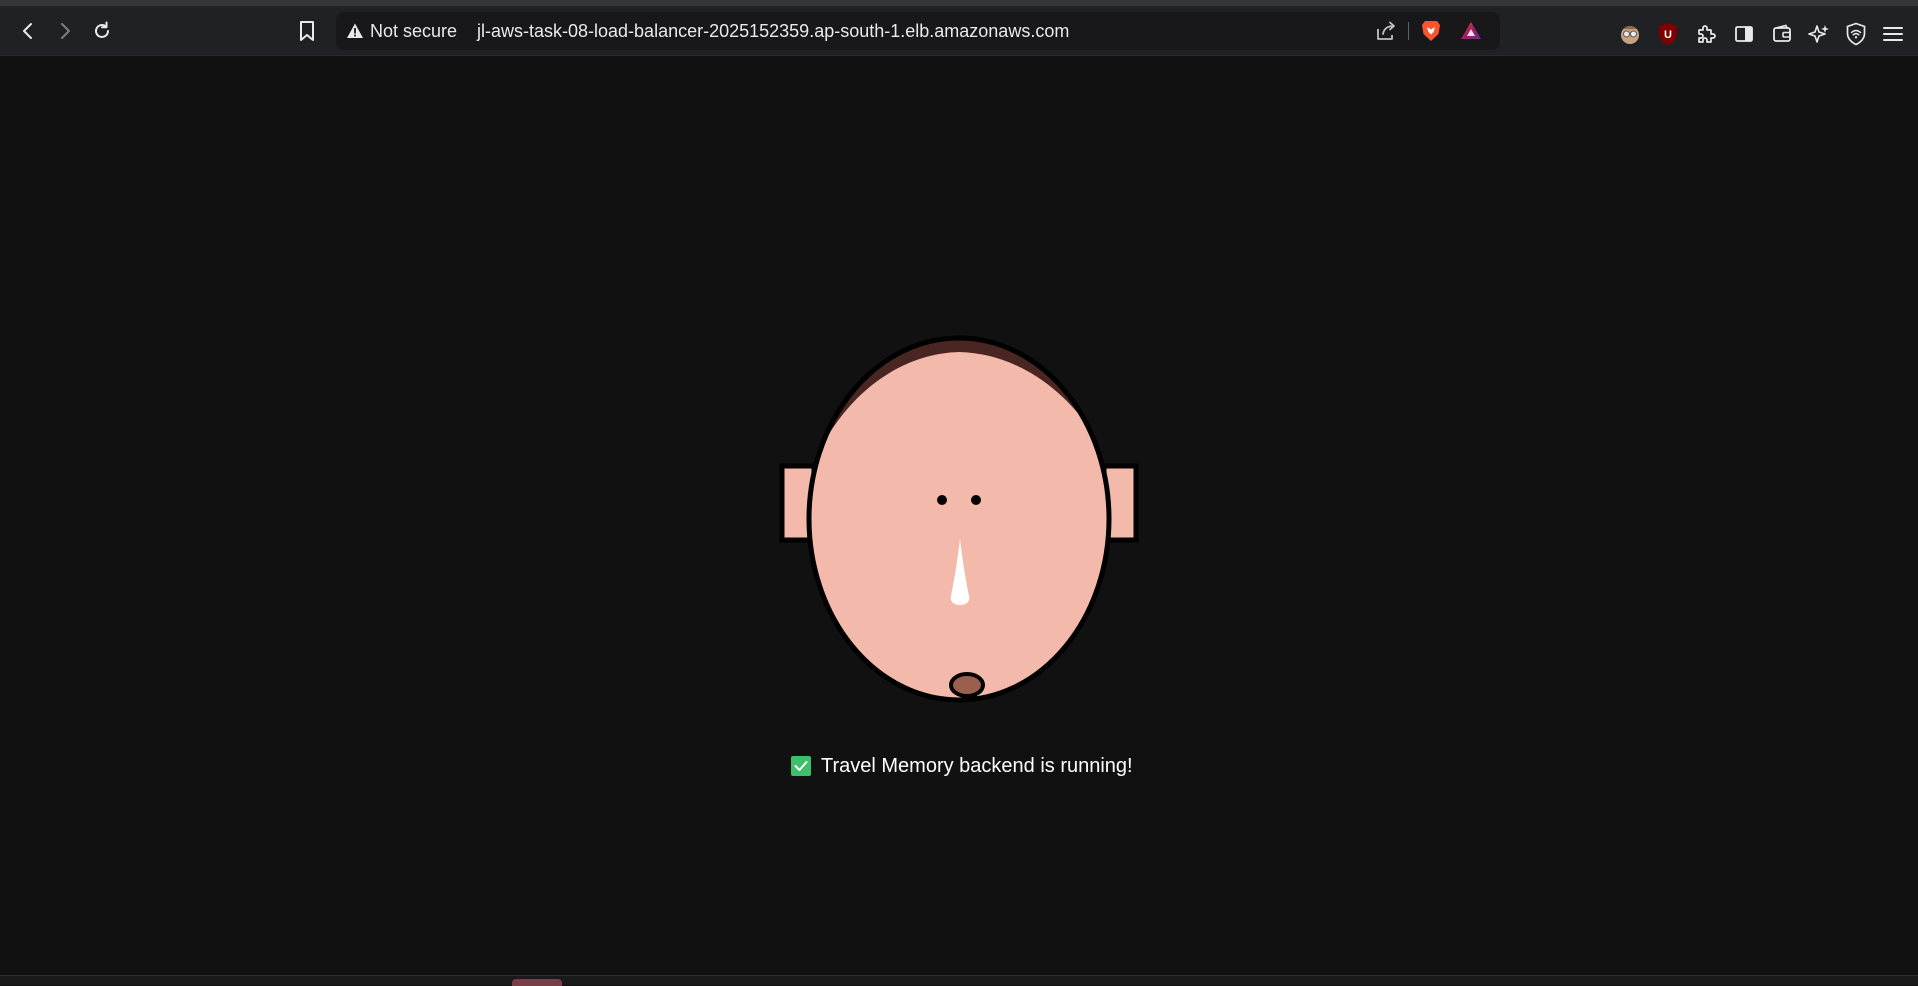 This screenshot has width=1918, height=986. I want to click on extensions-icon, so click(1707, 34).